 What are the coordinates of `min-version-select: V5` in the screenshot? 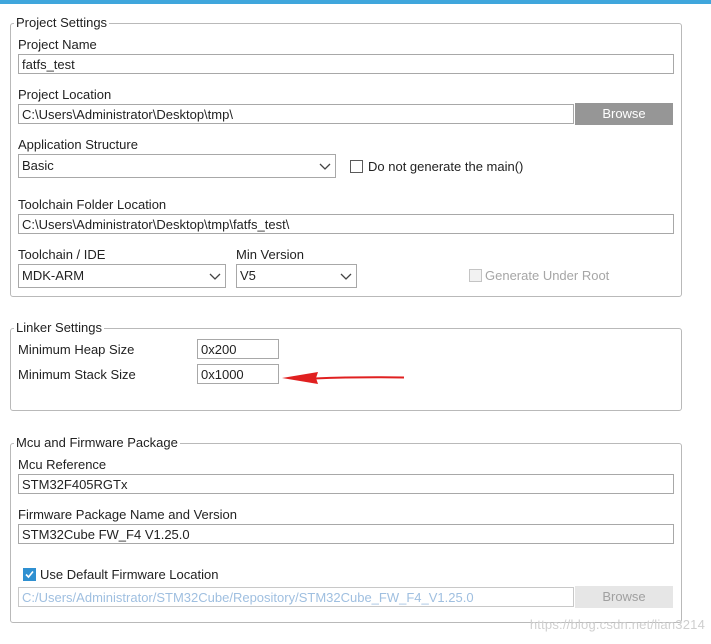 It's located at (296, 276).